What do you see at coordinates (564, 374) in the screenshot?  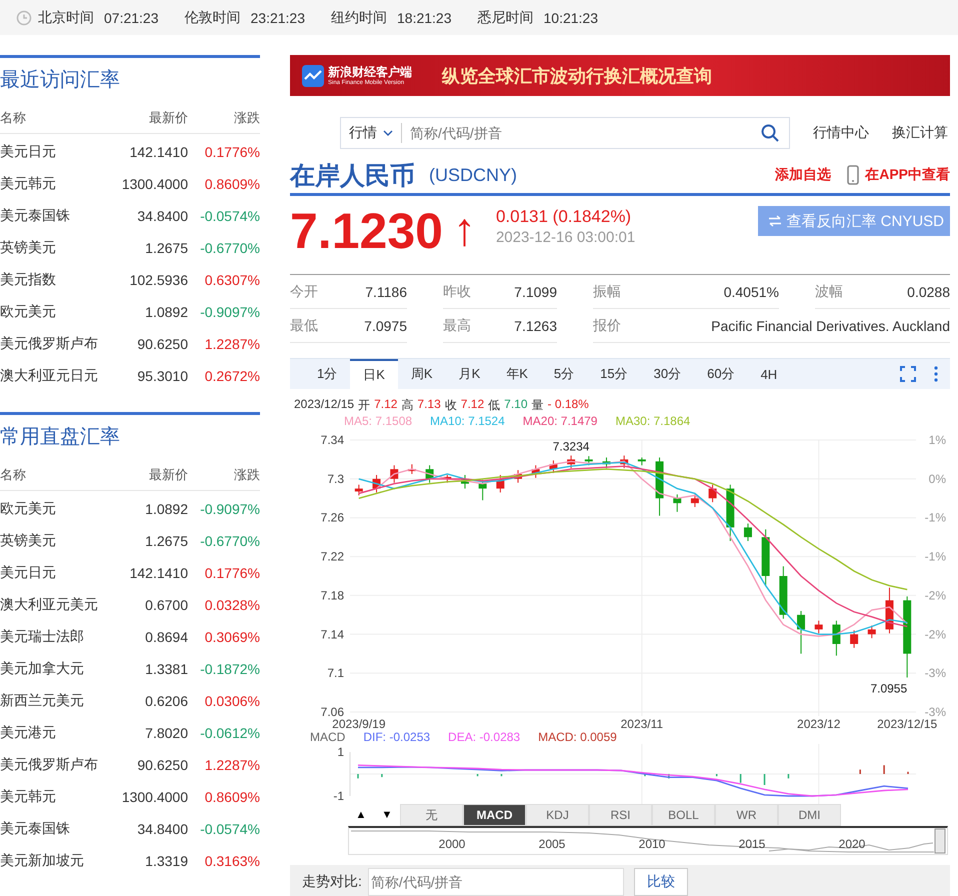 I see `period-tab: 5分` at bounding box center [564, 374].